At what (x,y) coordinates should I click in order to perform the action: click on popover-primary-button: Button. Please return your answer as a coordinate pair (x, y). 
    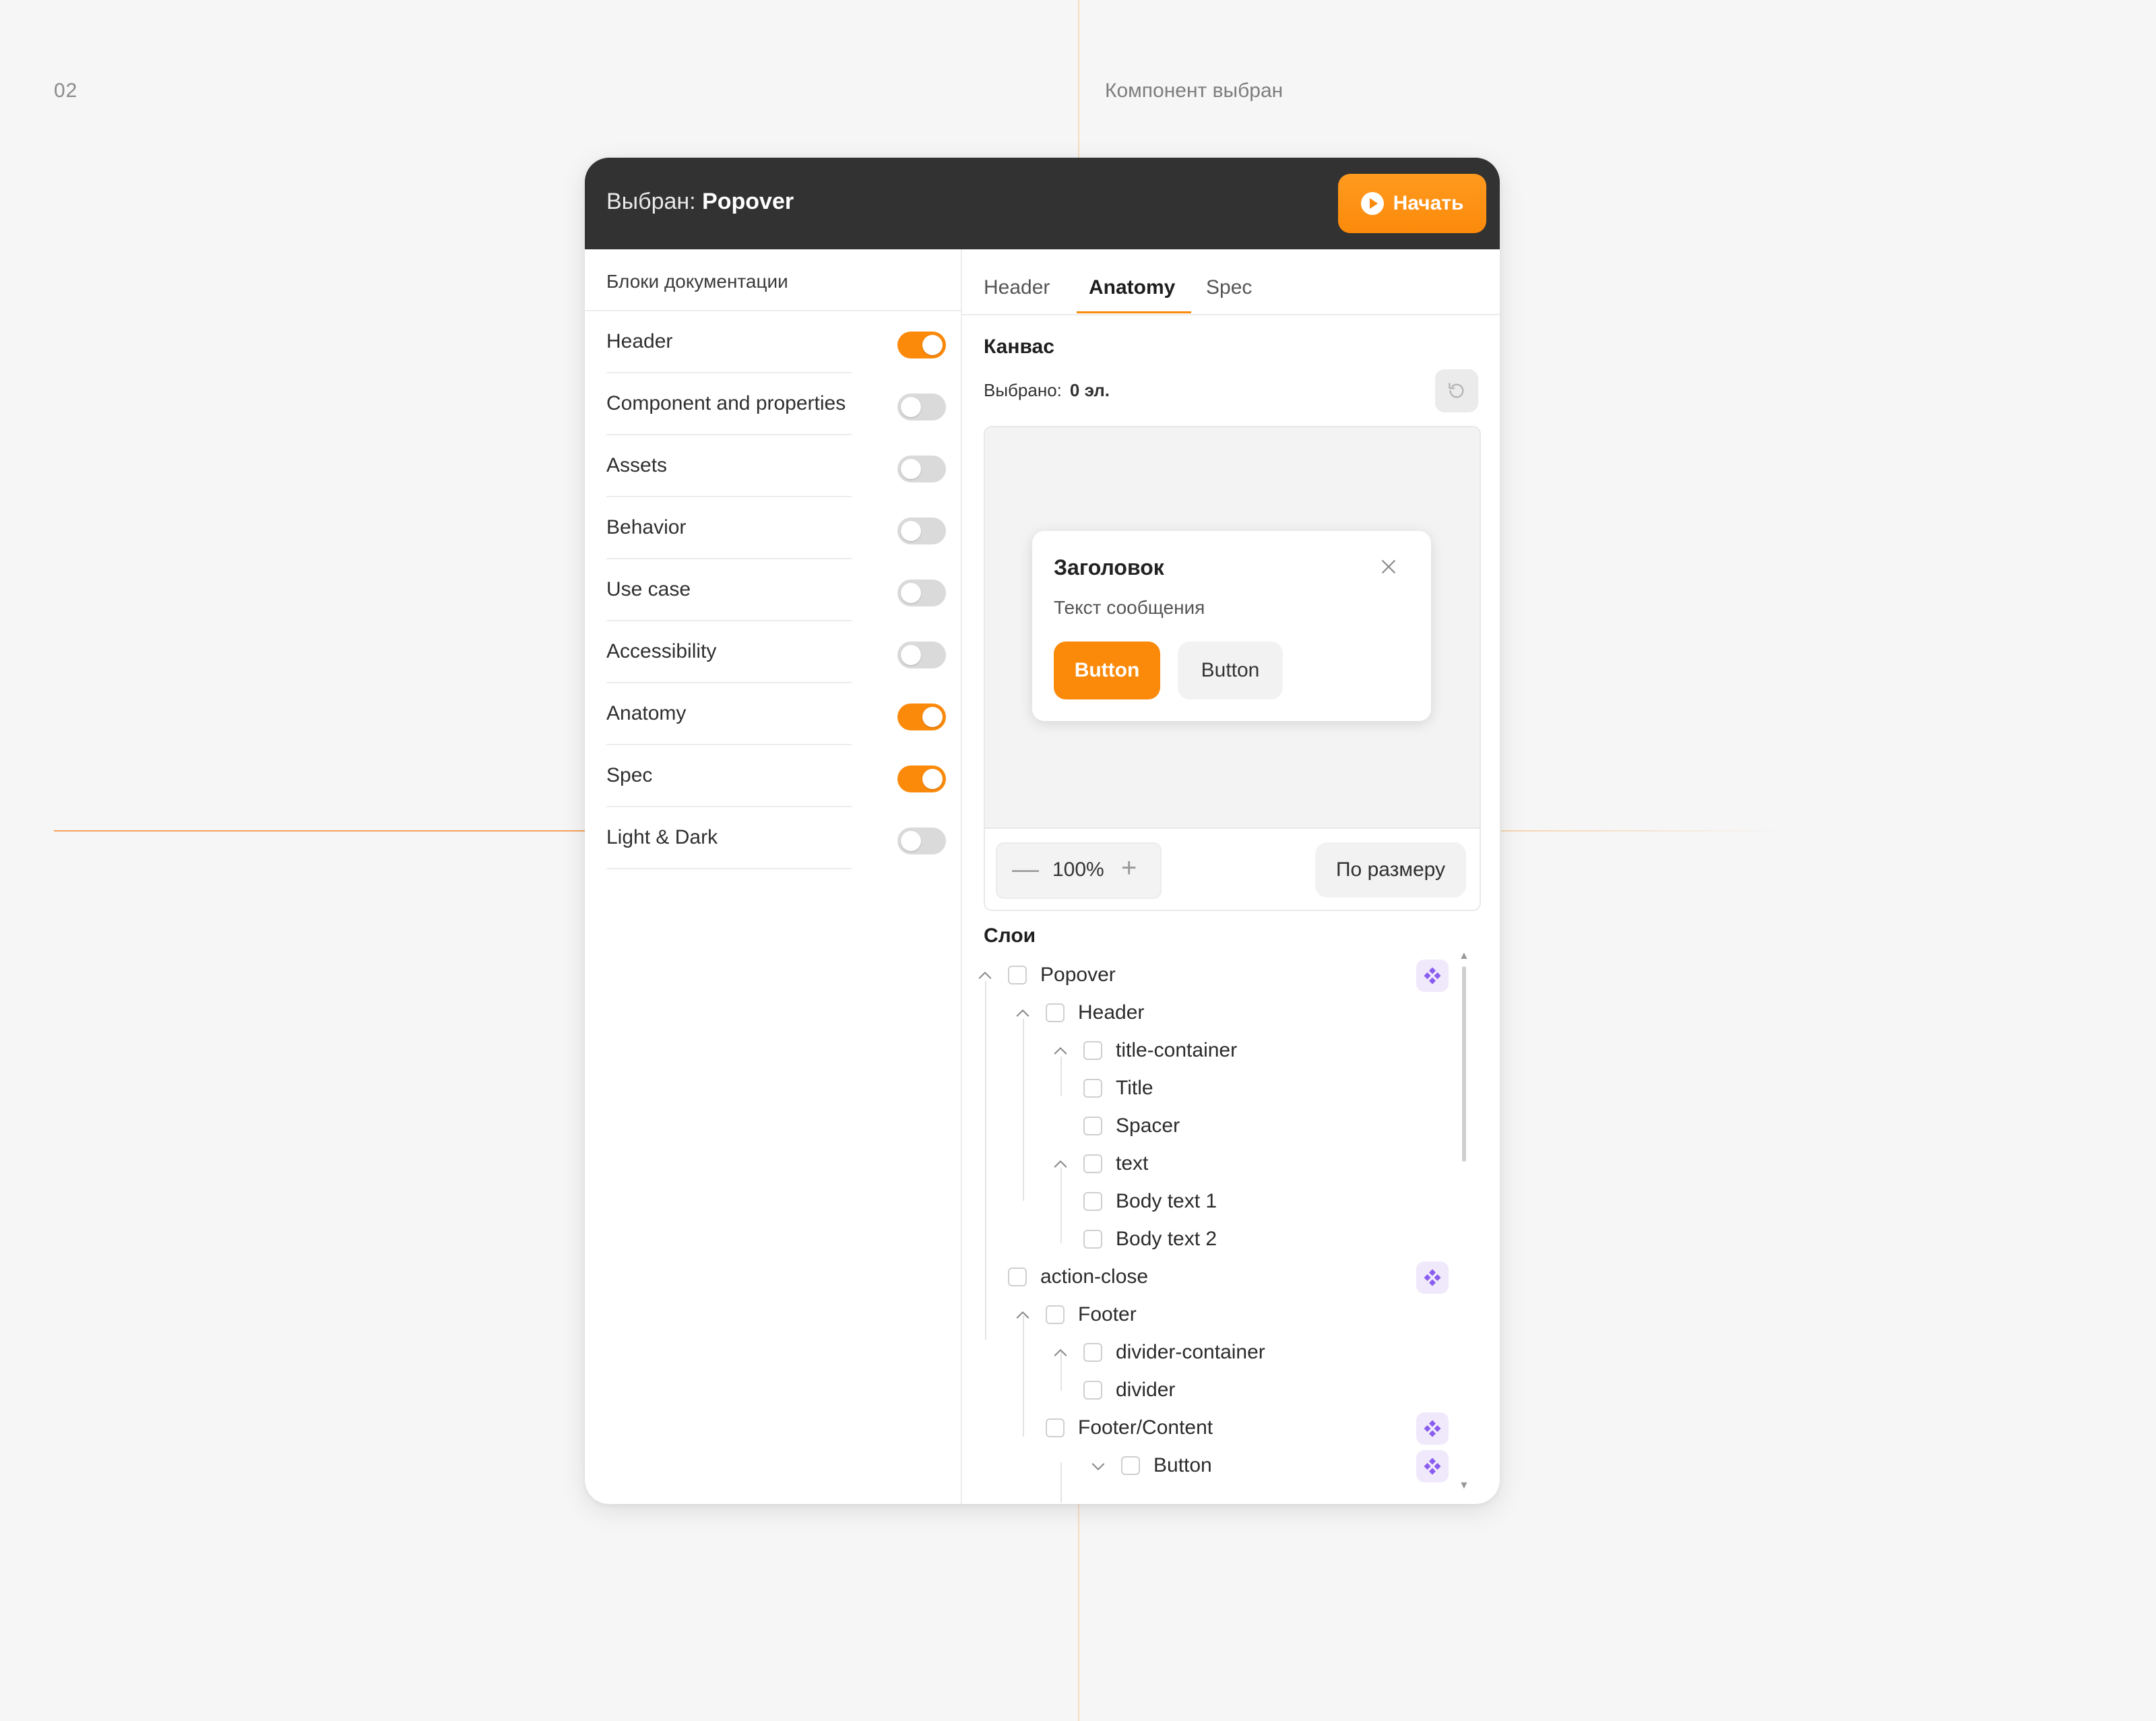
    Looking at the image, I should click on (1107, 670).